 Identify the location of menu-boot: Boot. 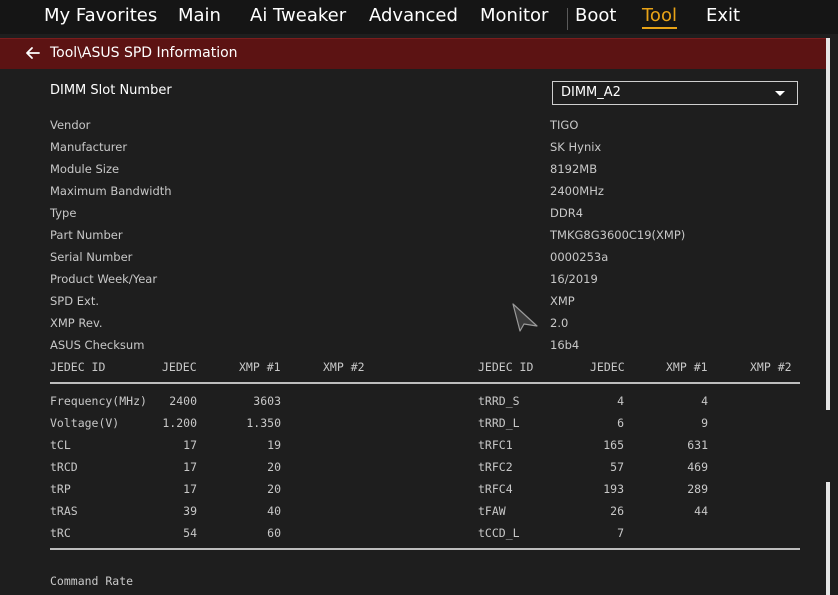
(595, 15).